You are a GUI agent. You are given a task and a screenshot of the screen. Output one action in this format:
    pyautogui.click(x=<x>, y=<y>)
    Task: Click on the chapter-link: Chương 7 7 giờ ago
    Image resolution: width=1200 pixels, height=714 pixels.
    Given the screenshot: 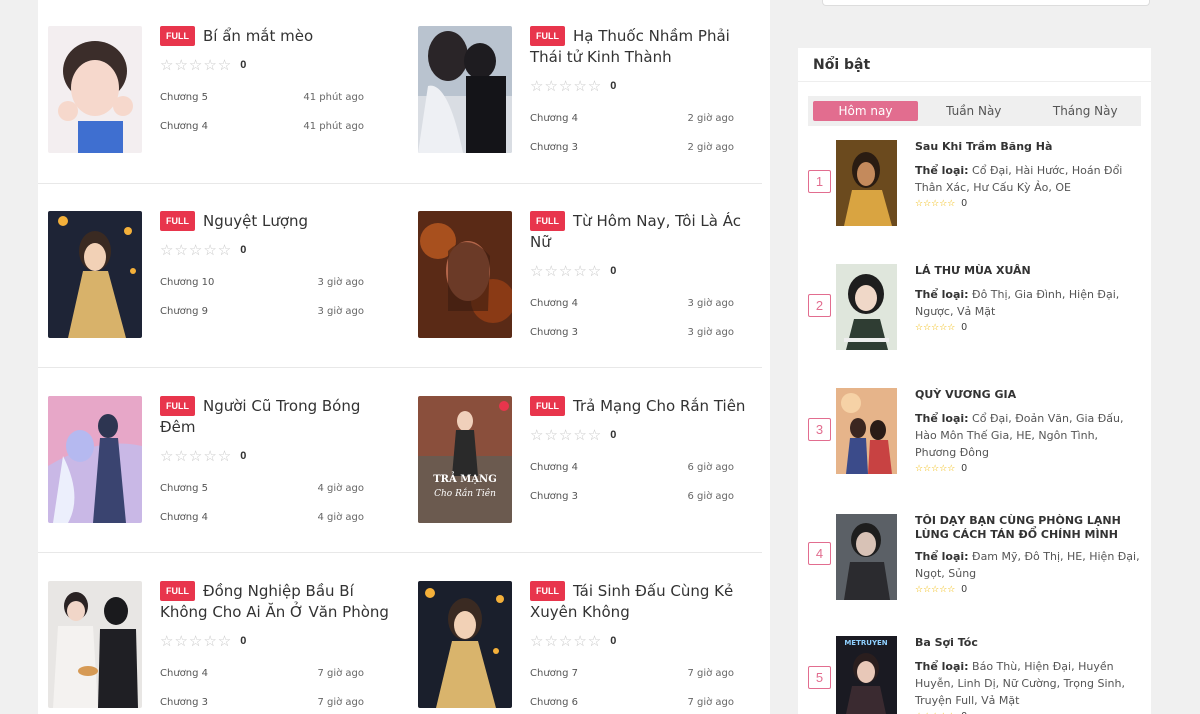 What is the action you would take?
    pyautogui.click(x=632, y=673)
    